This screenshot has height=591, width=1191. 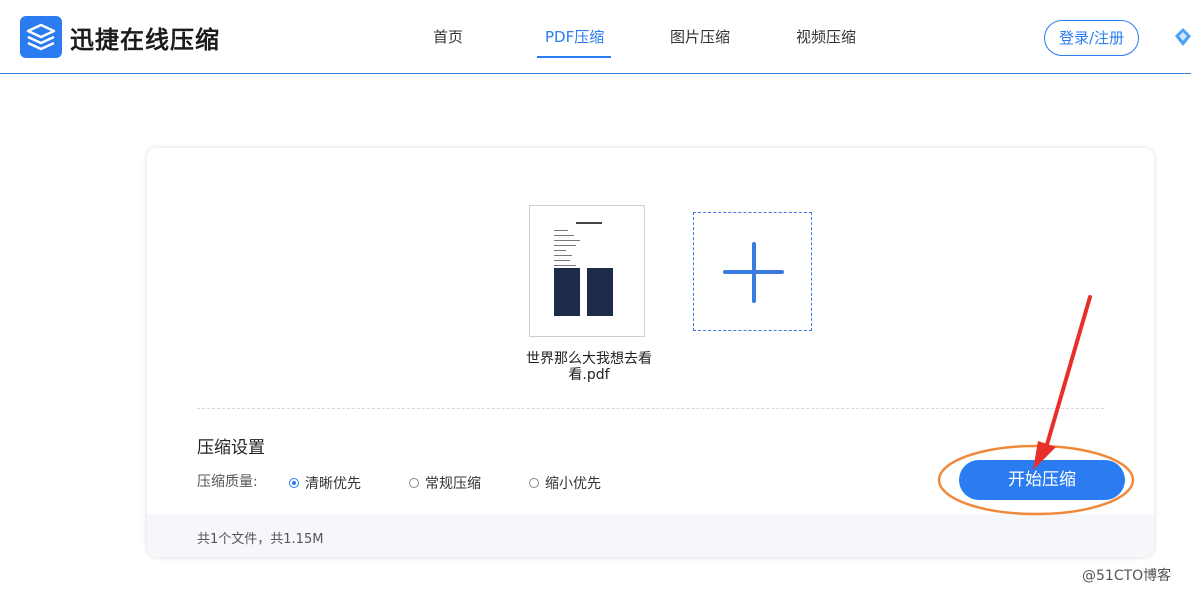 What do you see at coordinates (574, 36) in the screenshot?
I see `nav-pdf-compress: PDF压缩` at bounding box center [574, 36].